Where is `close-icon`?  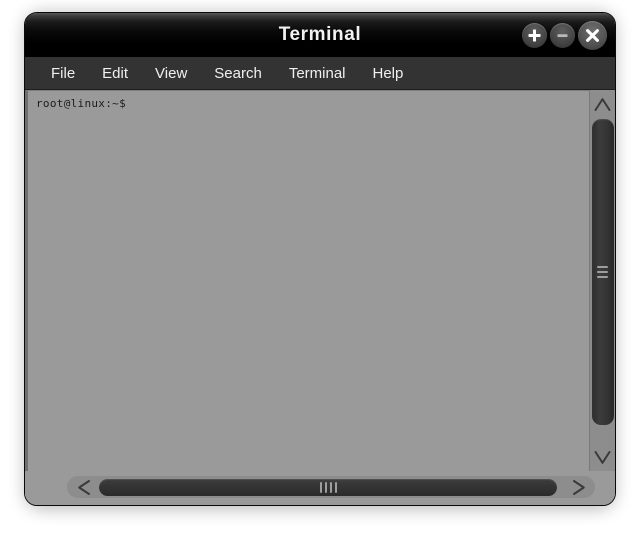 close-icon is located at coordinates (592, 35).